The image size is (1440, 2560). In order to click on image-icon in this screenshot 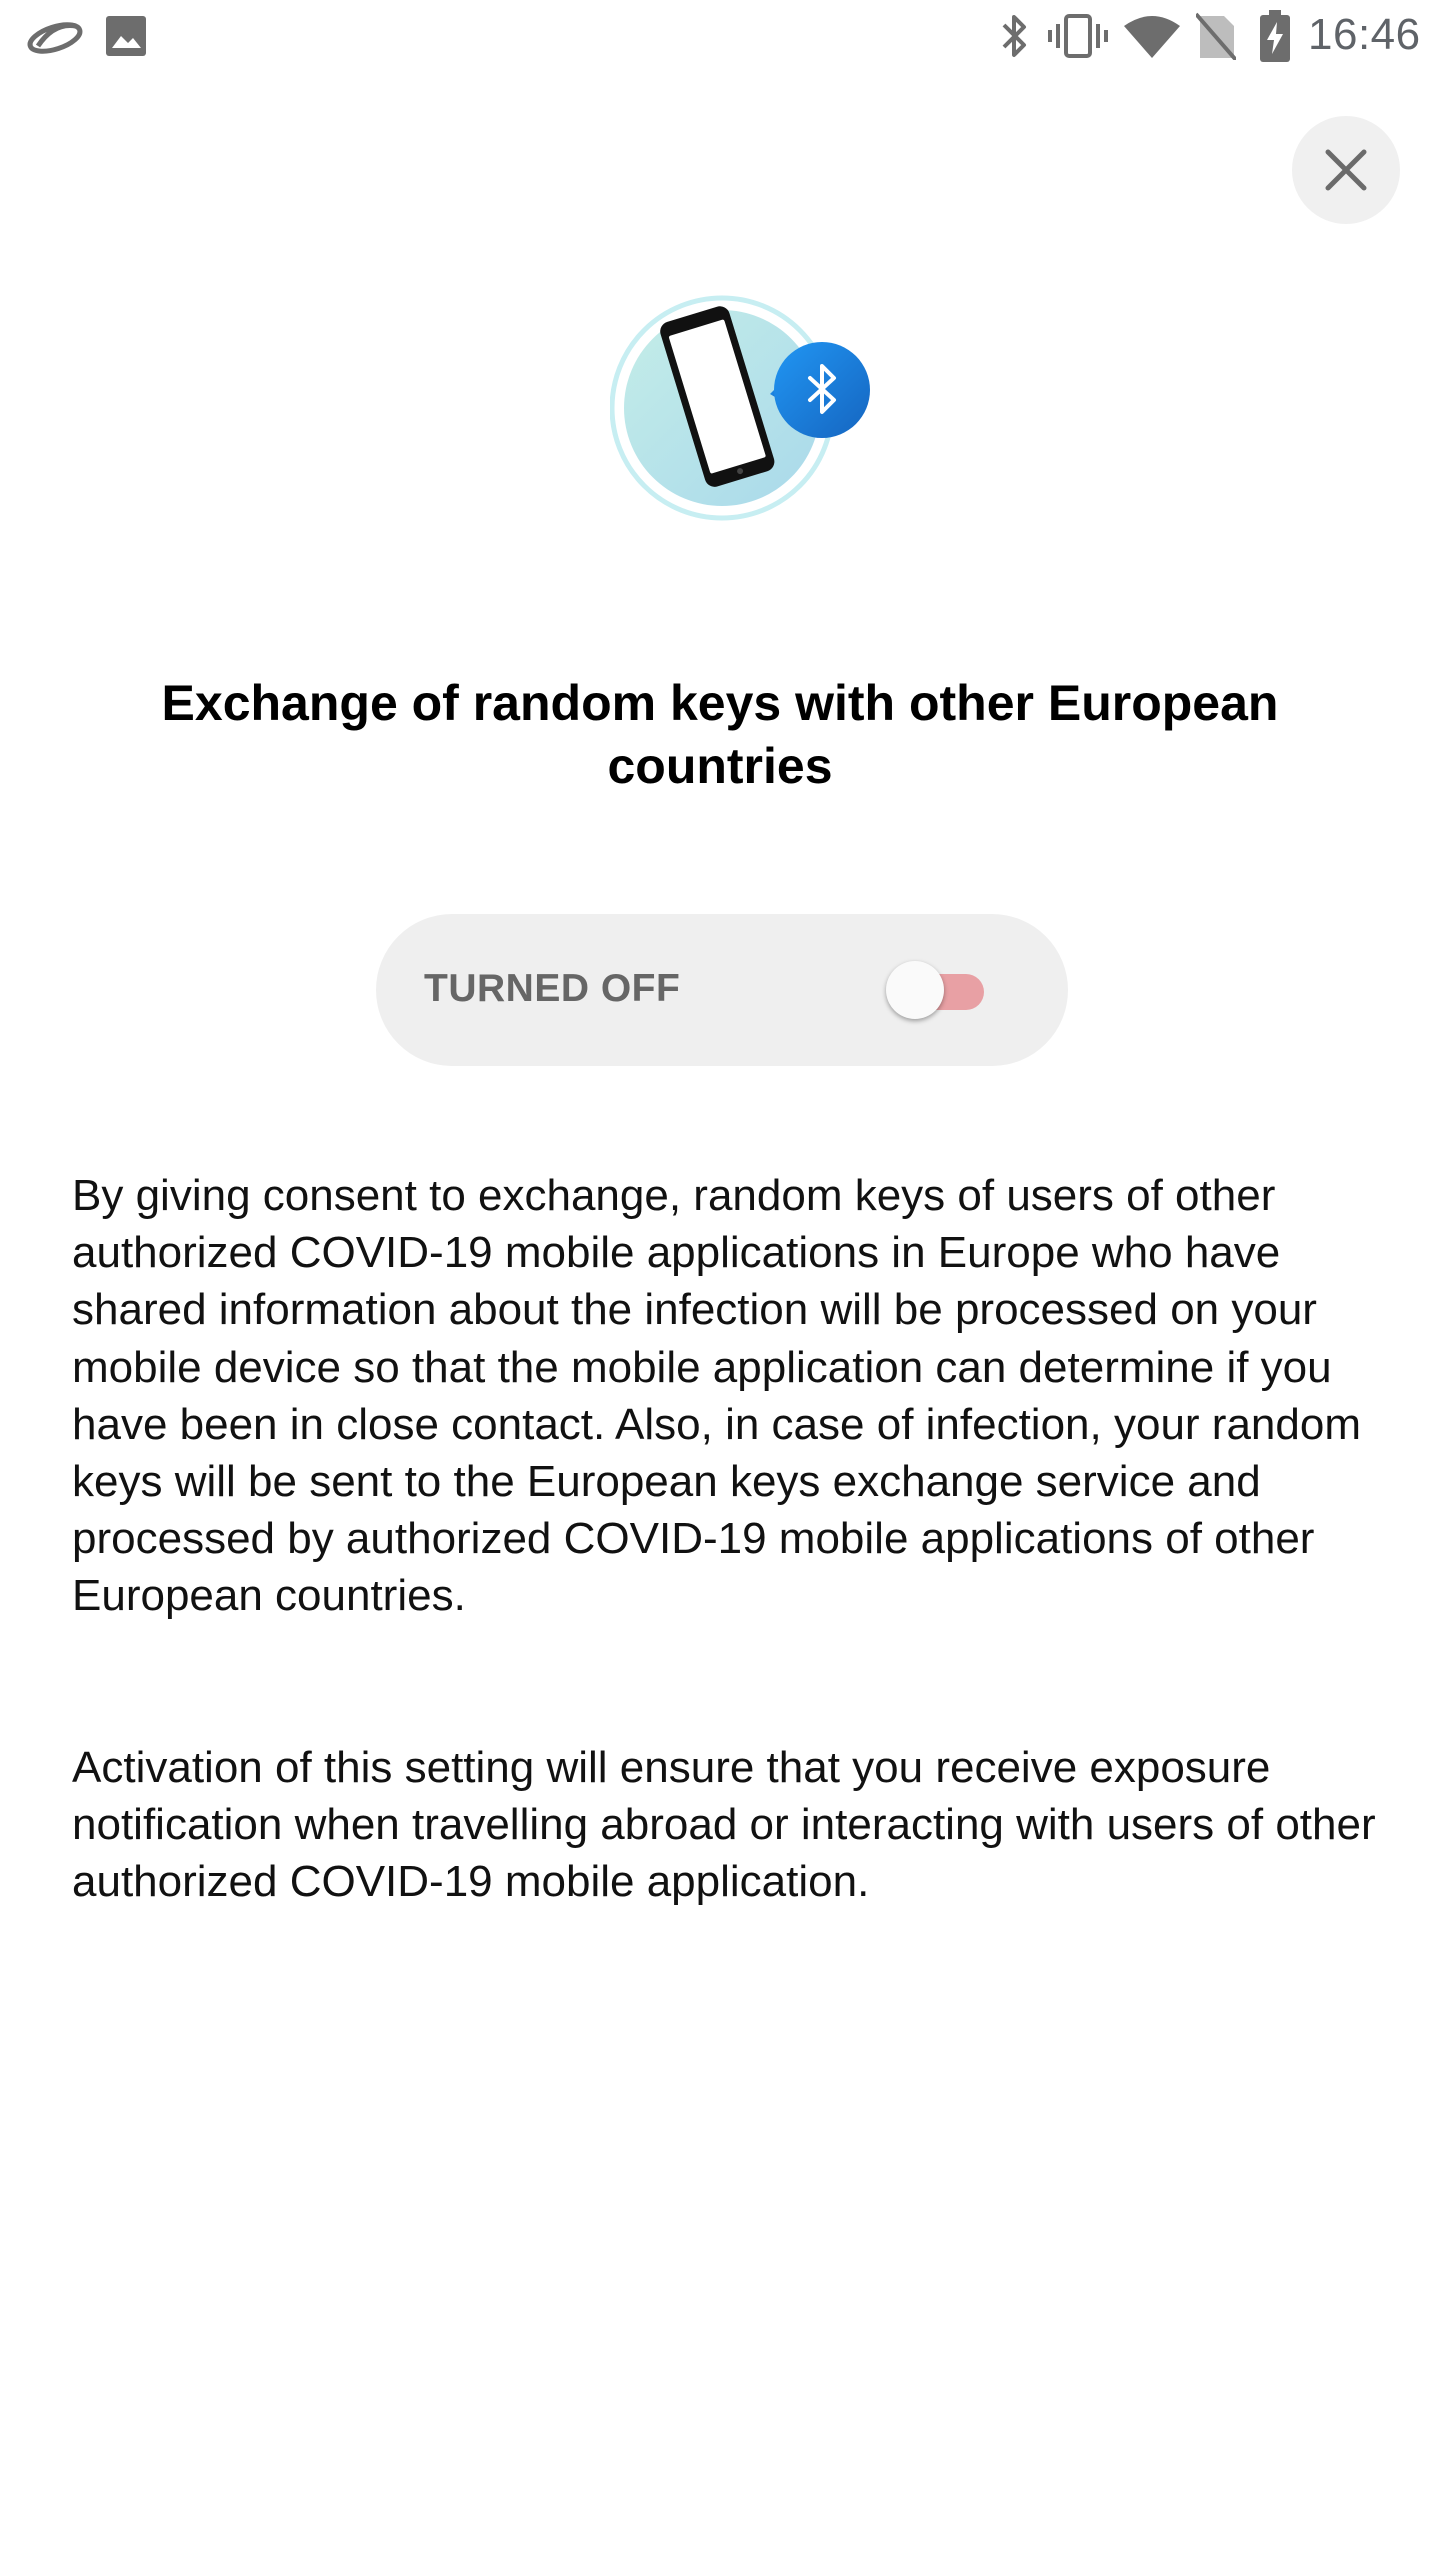, I will do `click(126, 36)`.